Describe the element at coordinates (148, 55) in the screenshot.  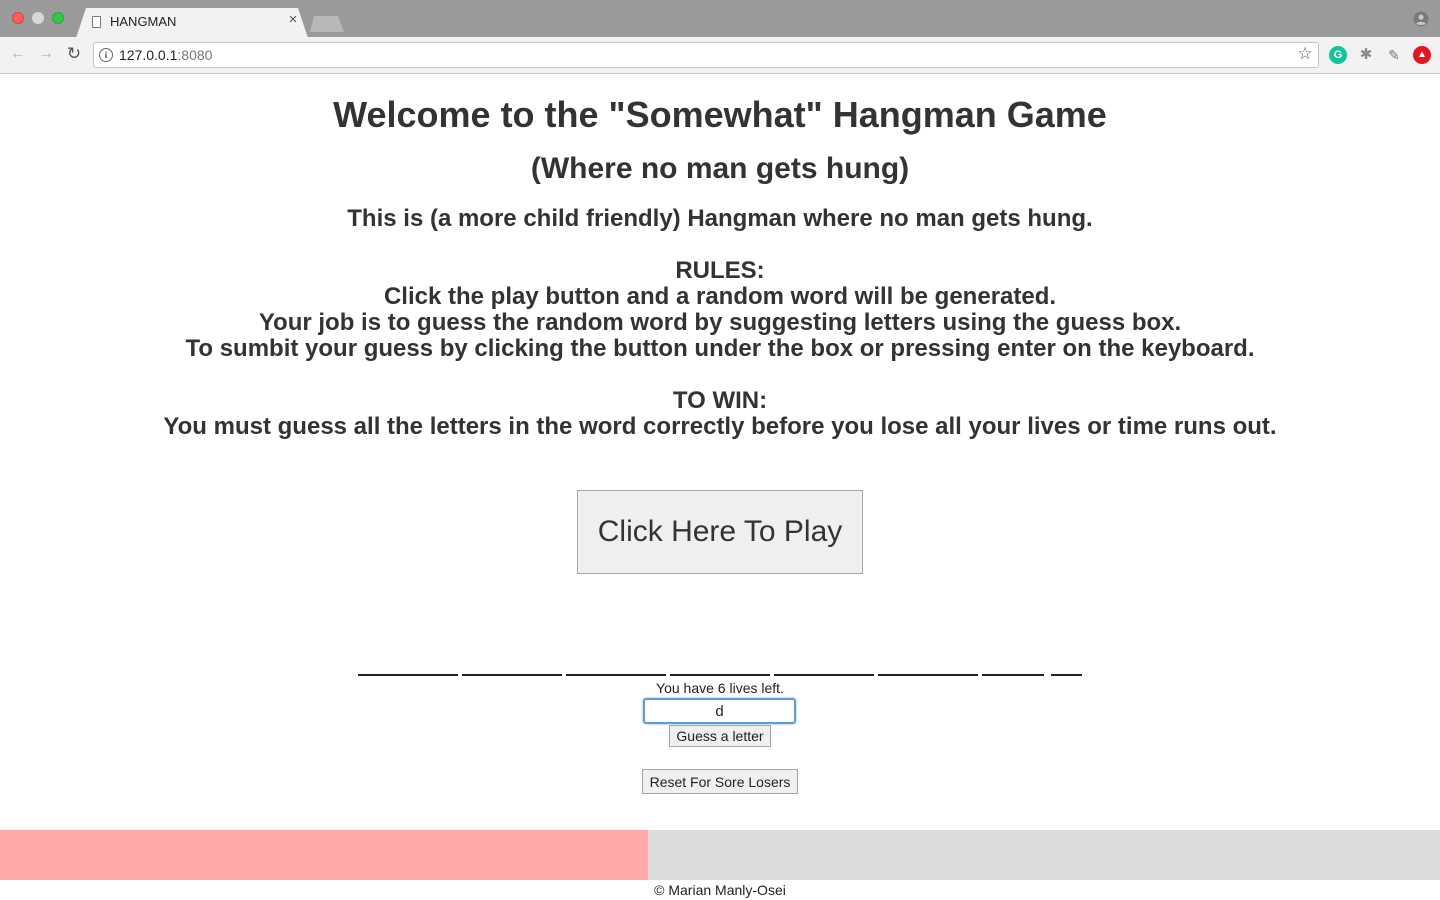
I see `url-host: 127.0.0.1` at that location.